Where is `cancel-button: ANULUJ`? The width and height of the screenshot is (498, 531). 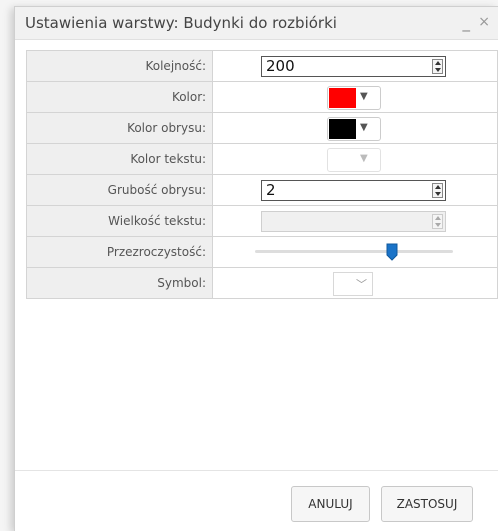 cancel-button: ANULUJ is located at coordinates (330, 504).